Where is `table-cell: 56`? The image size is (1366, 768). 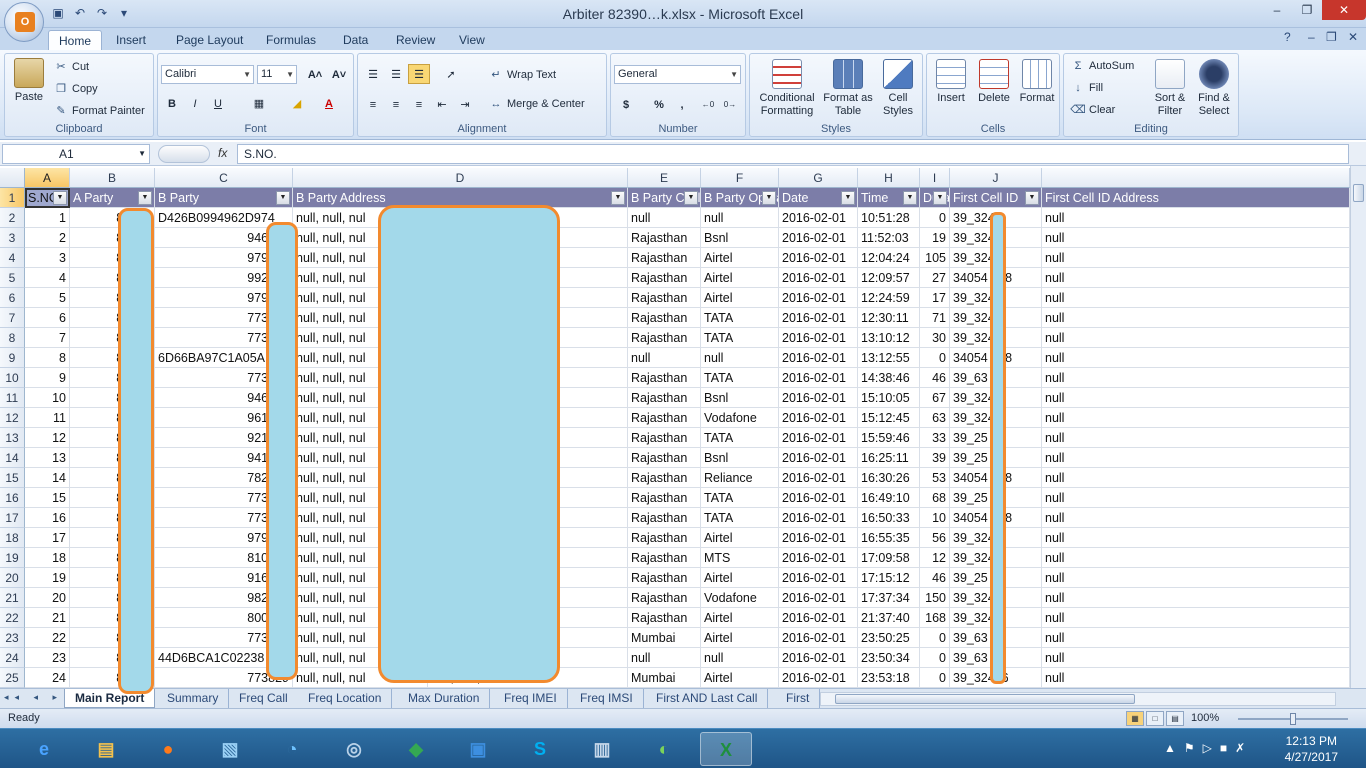 table-cell: 56 is located at coordinates (935, 538).